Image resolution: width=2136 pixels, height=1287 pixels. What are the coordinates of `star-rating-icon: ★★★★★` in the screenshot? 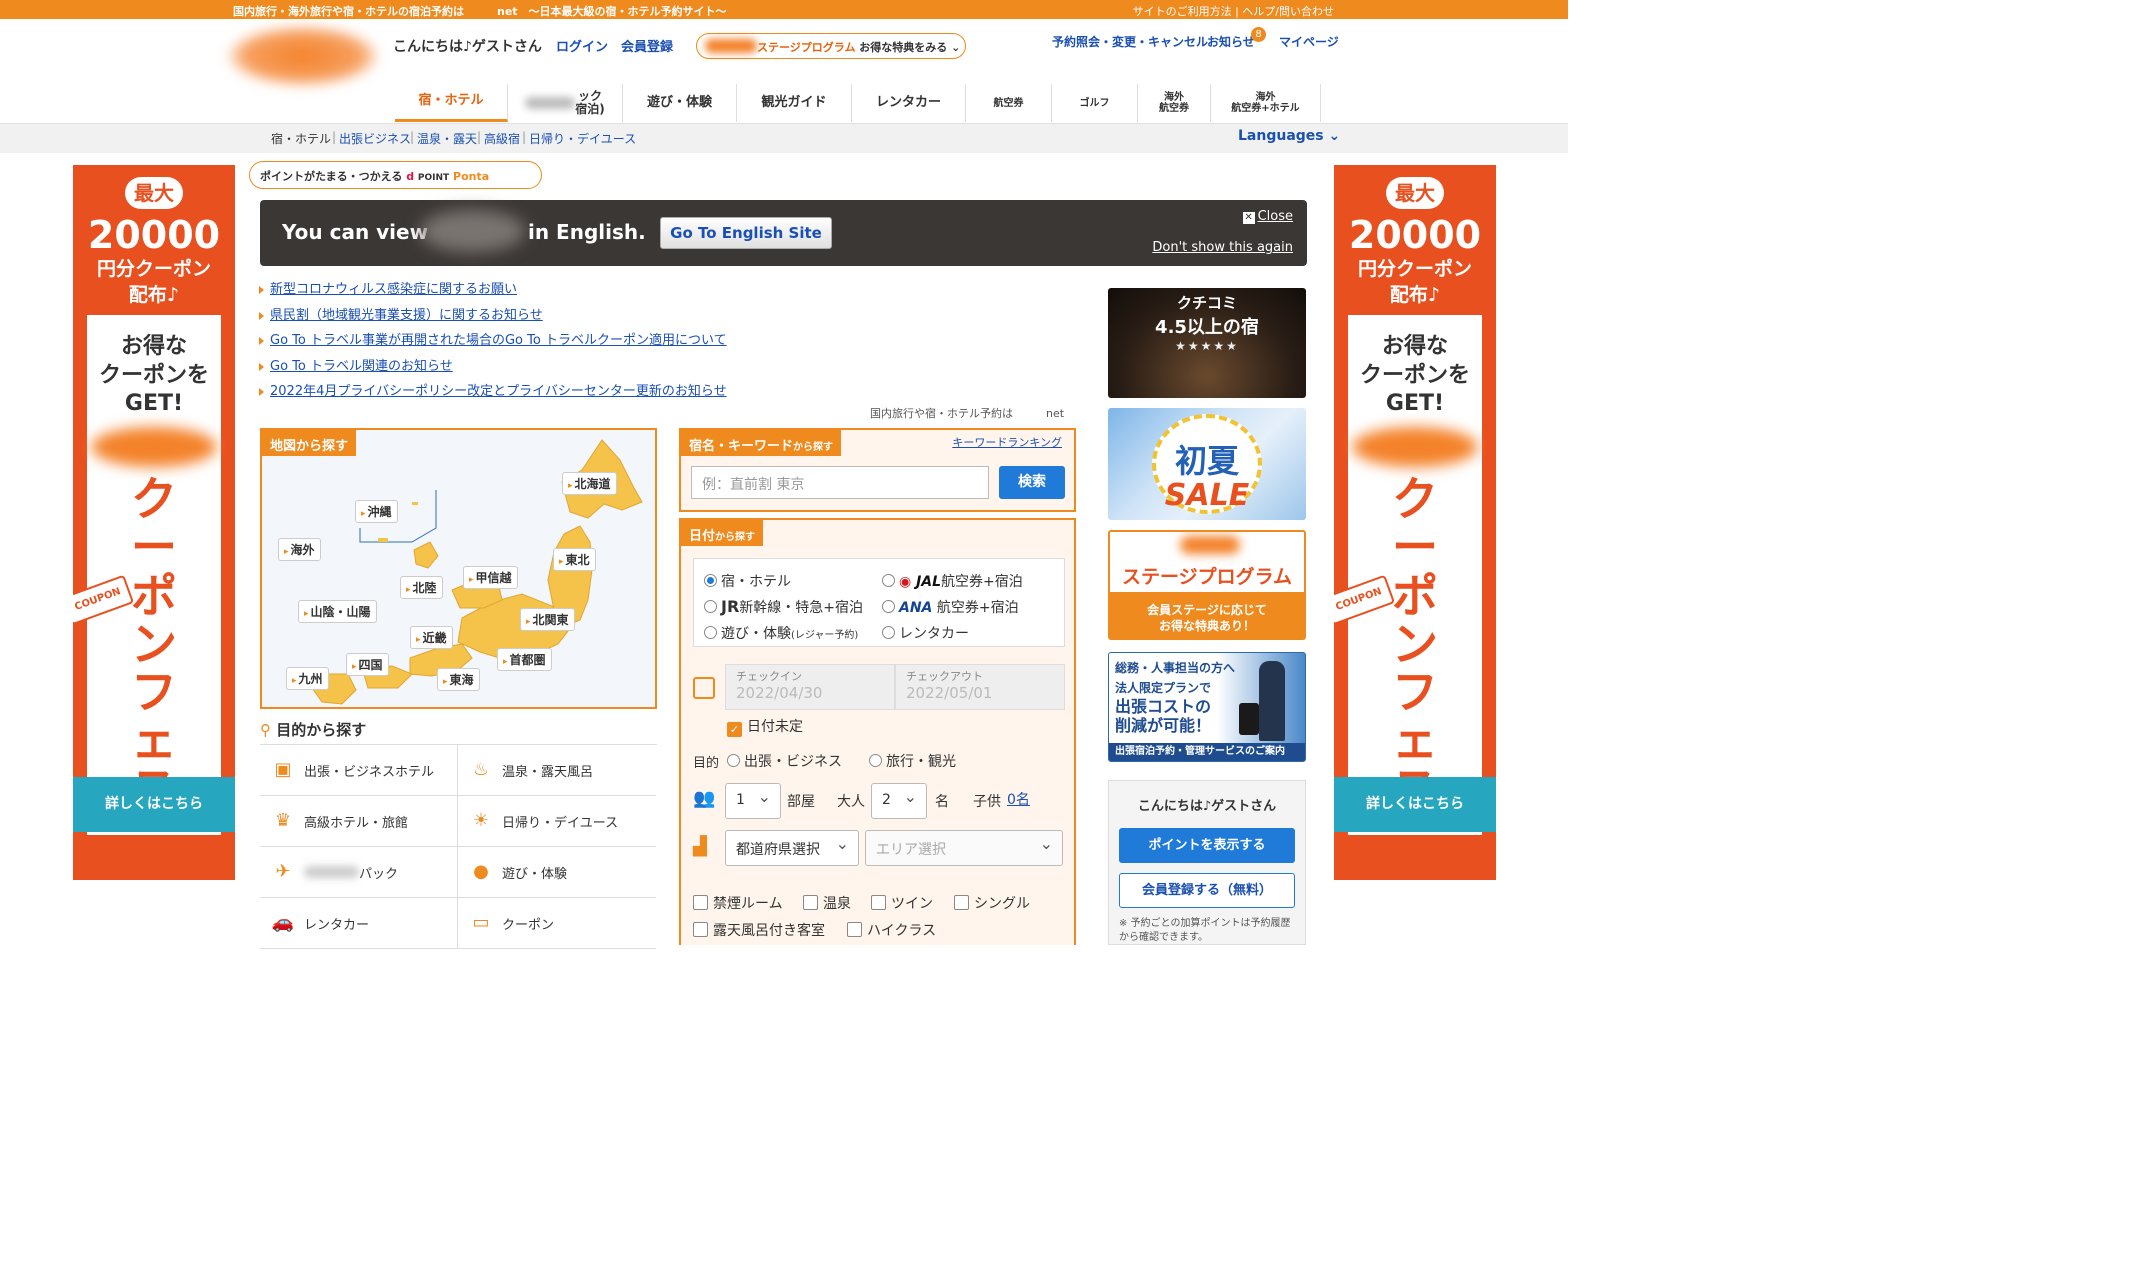 It's located at (1207, 346).